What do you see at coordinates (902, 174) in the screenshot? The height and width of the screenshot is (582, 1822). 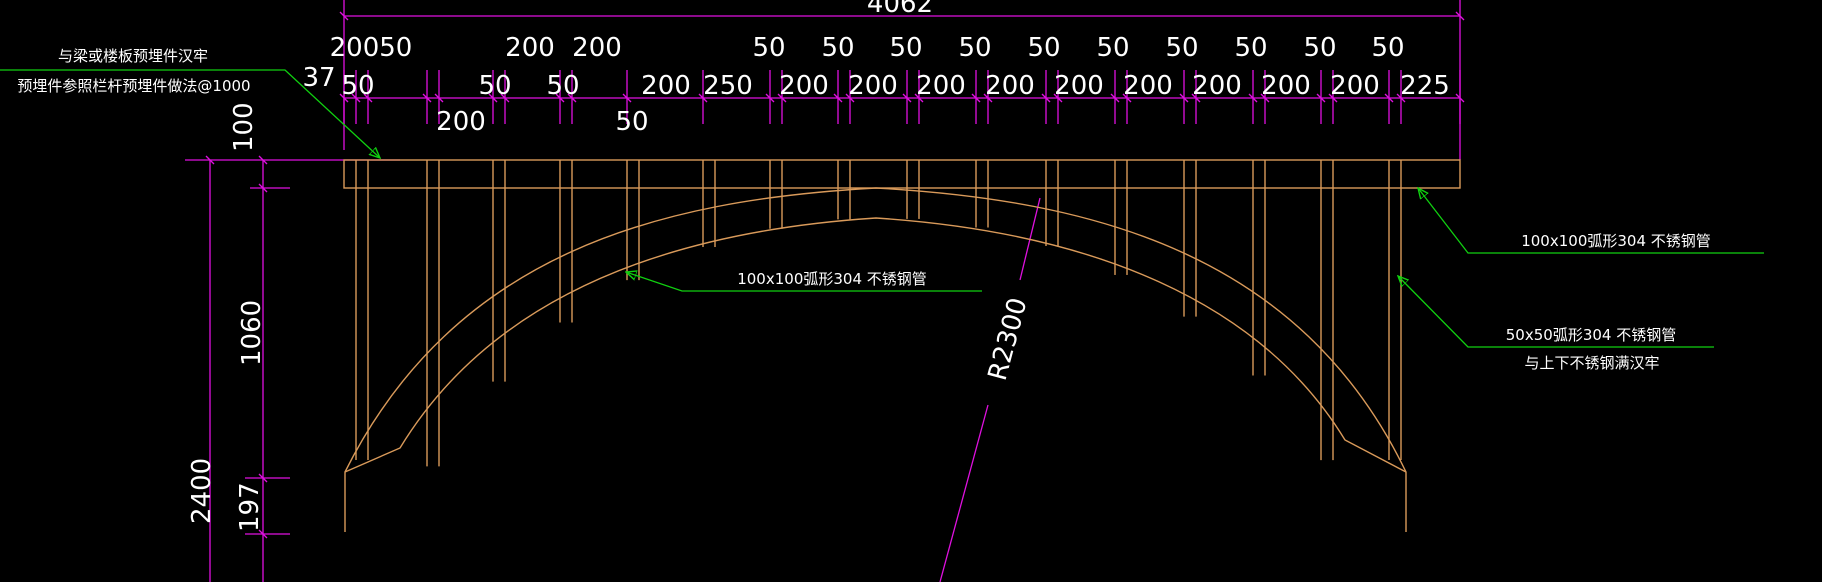 I see `top-handrail` at bounding box center [902, 174].